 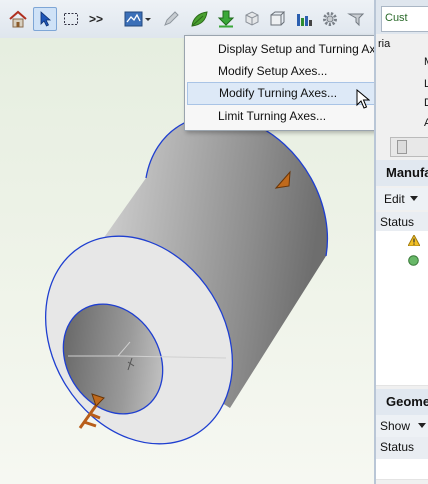 What do you see at coordinates (402, 147) in the screenshot?
I see `scroll-thumb` at bounding box center [402, 147].